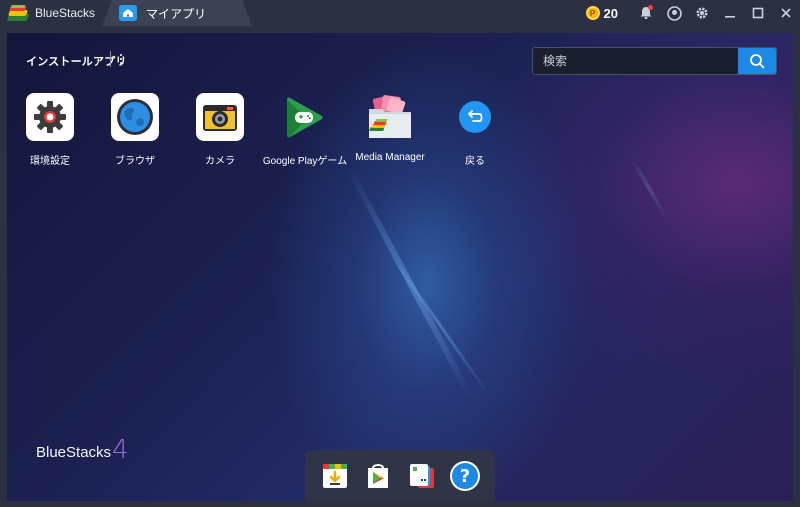 This screenshot has width=800, height=507. I want to click on multi-instance-button, so click(422, 476).